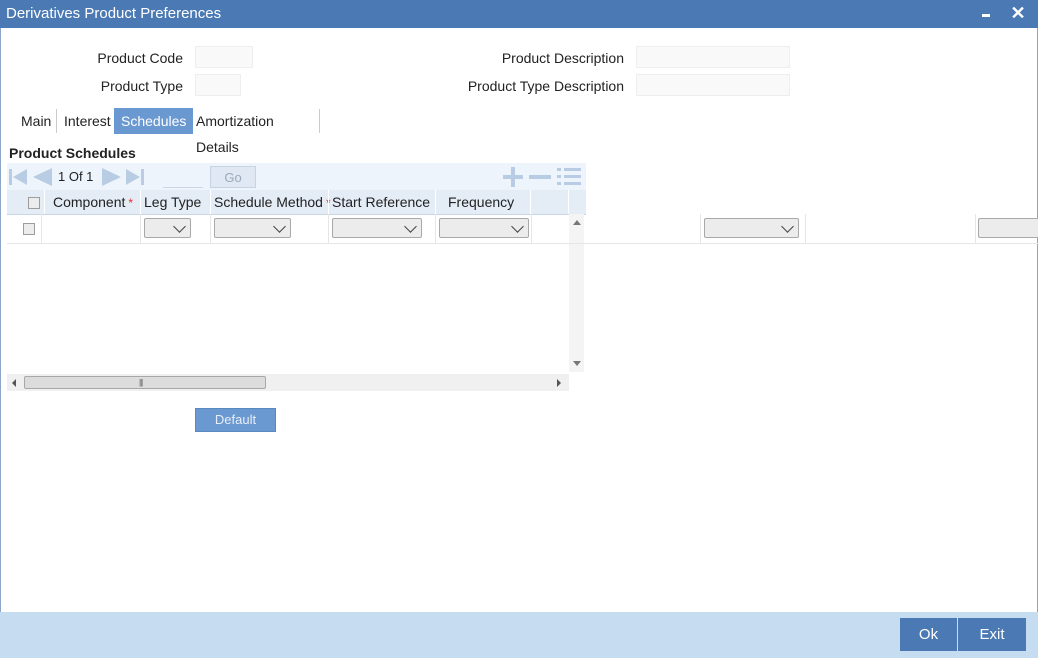  Describe the element at coordinates (540, 177) in the screenshot. I see `delete-row-icon` at that location.